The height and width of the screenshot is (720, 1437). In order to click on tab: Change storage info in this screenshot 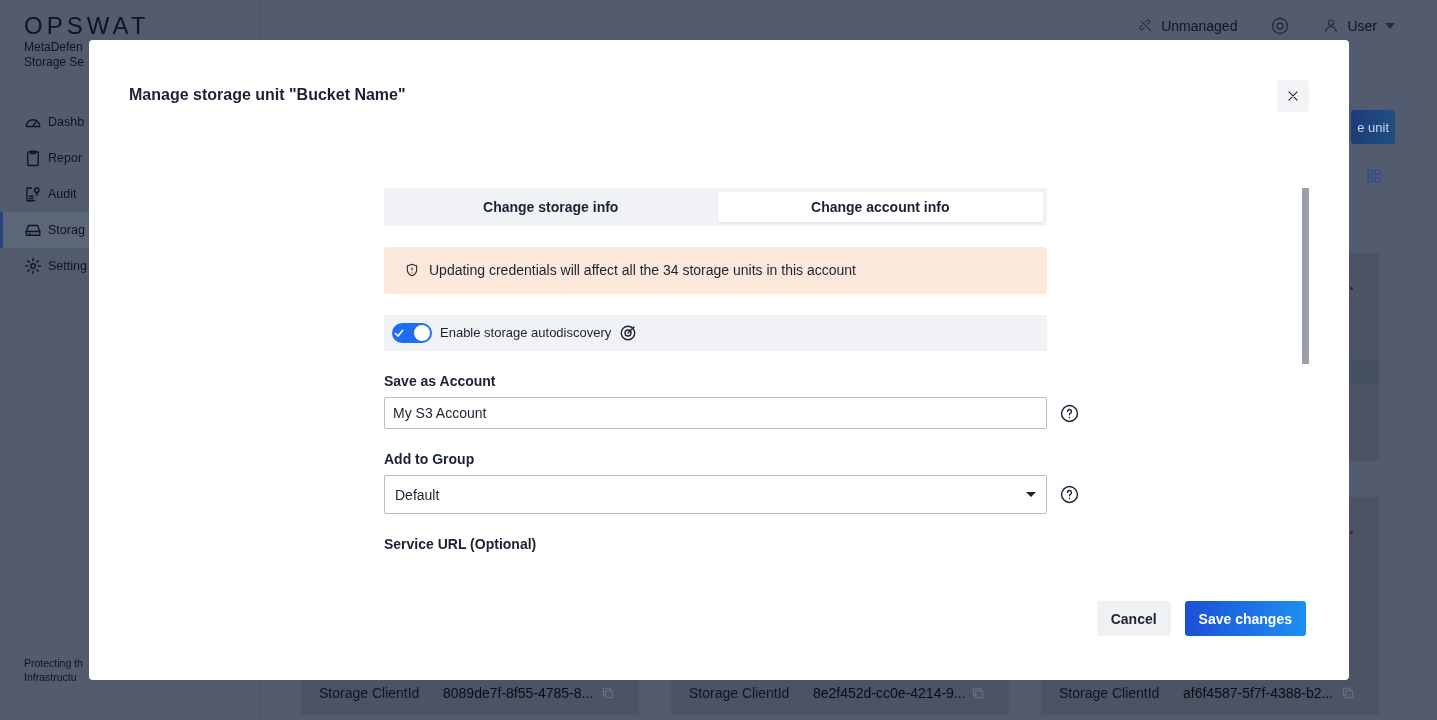, I will do `click(551, 207)`.